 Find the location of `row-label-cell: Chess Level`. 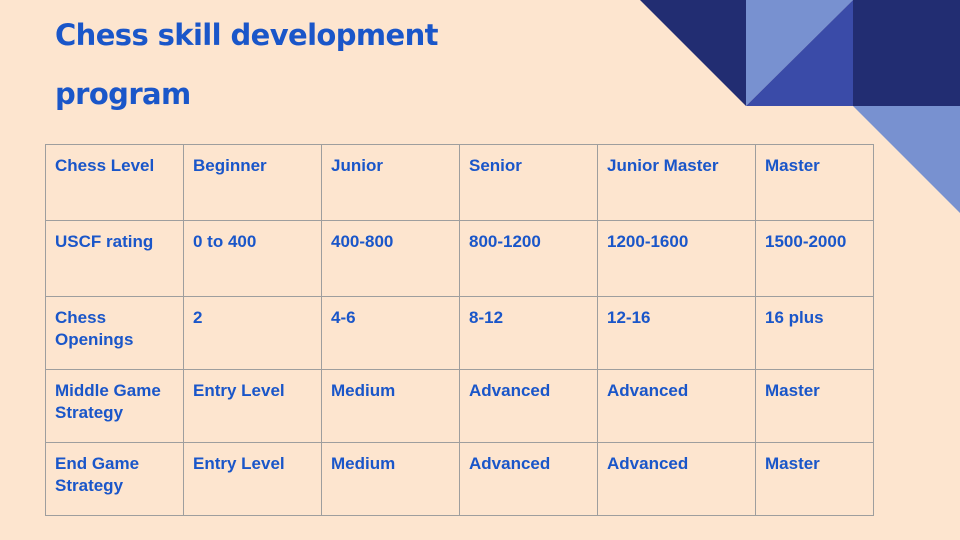

row-label-cell: Chess Level is located at coordinates (114, 182).